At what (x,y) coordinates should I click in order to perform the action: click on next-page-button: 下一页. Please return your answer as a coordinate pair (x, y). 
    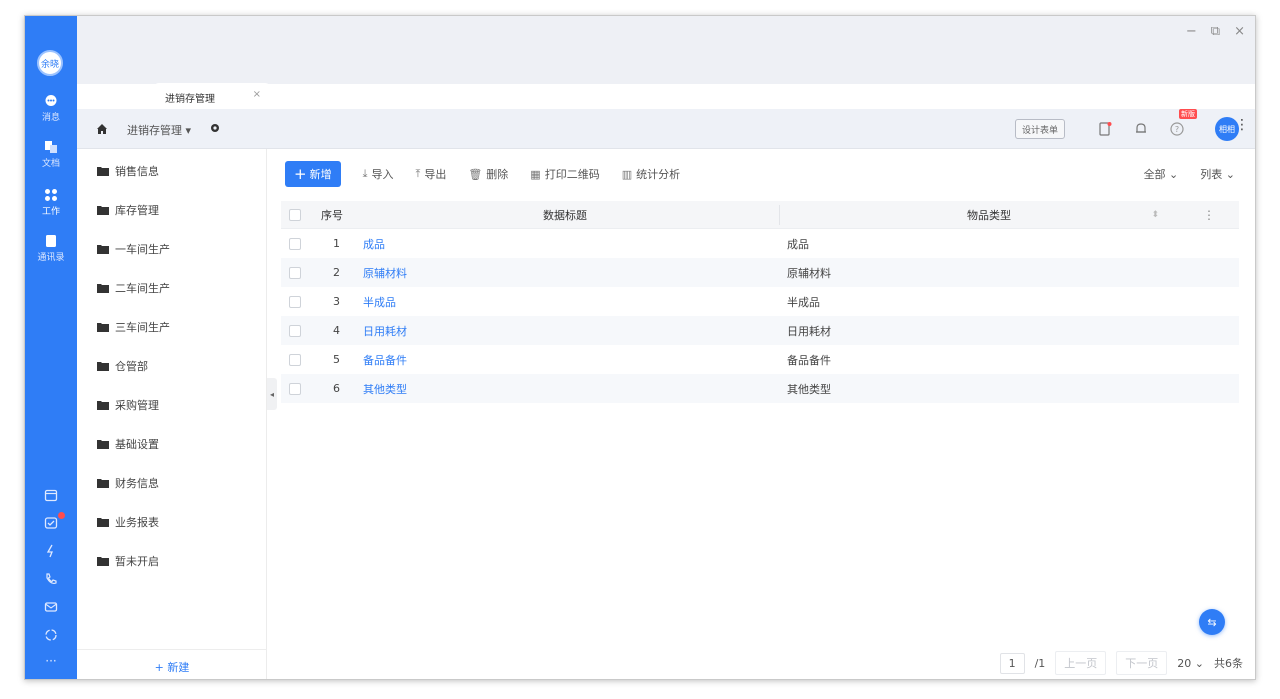
    Looking at the image, I should click on (1142, 663).